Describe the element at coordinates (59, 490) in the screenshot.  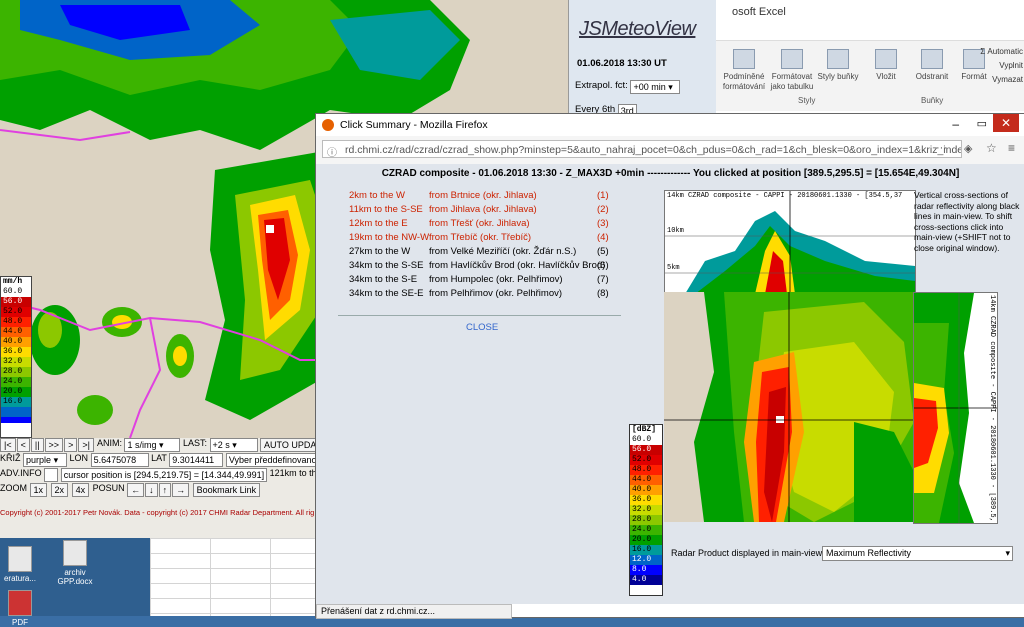
I see `zoom-2x-button: 2x` at that location.